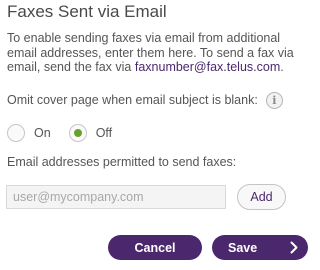 This screenshot has height=270, width=320. What do you see at coordinates (155, 247) in the screenshot?
I see `cancel-button: Cancel` at bounding box center [155, 247].